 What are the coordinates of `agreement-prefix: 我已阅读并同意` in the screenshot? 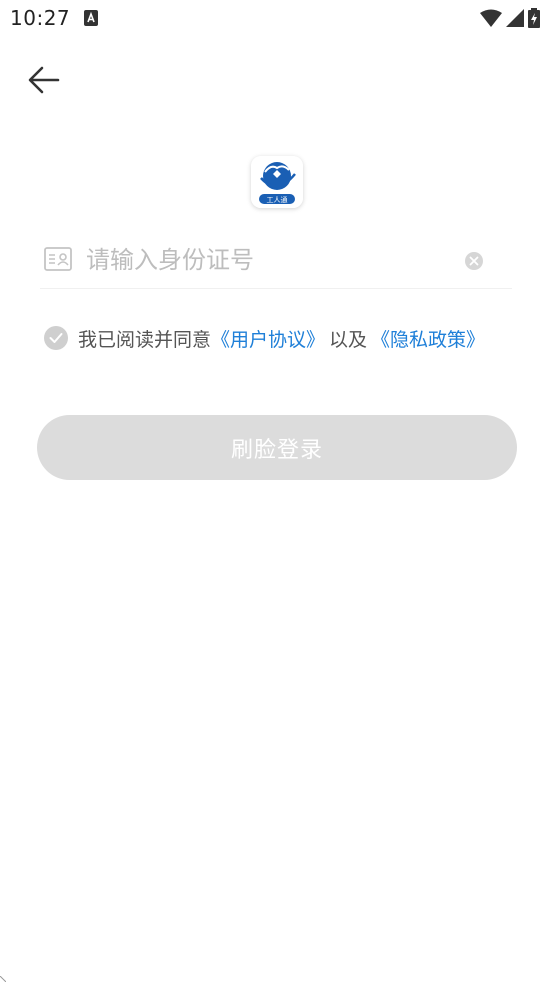 It's located at (145, 339).